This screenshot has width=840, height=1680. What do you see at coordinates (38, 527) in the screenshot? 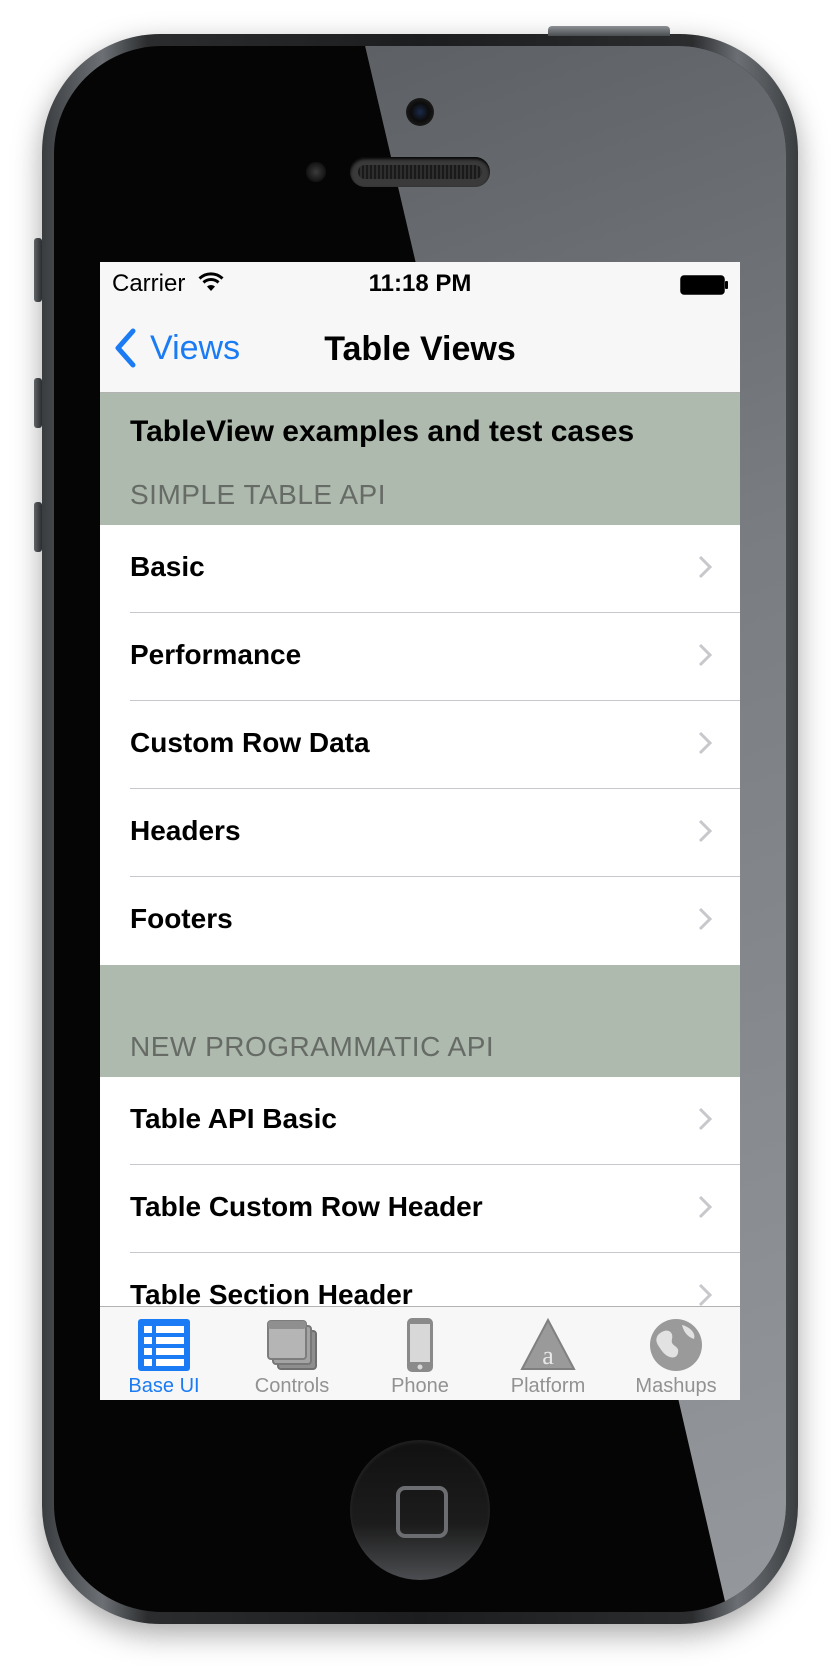
I see `volume-down-button` at bounding box center [38, 527].